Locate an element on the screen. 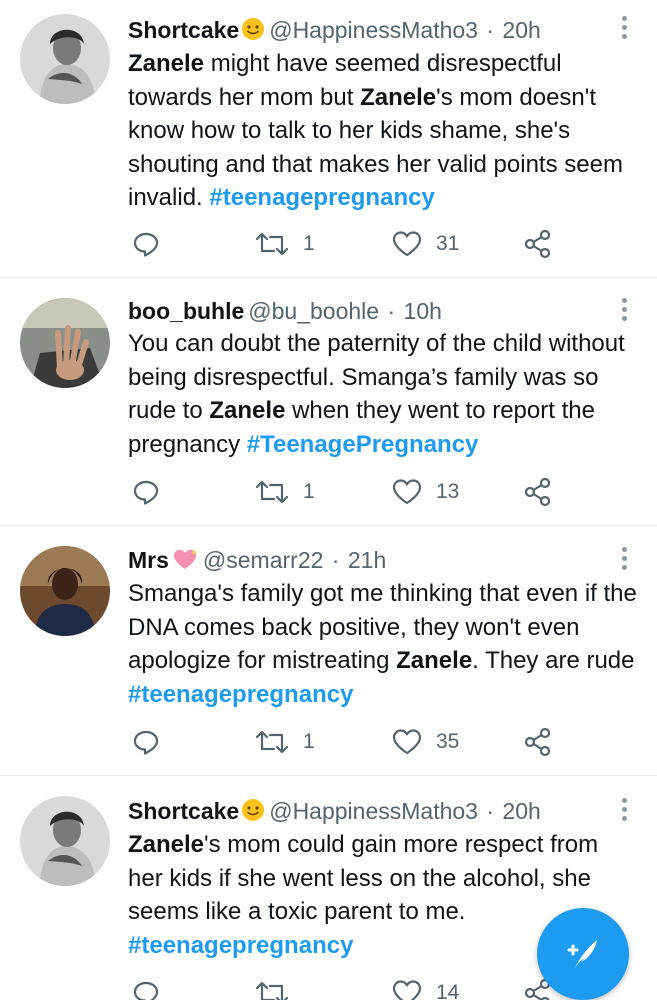  like-count: 13 is located at coordinates (448, 491).